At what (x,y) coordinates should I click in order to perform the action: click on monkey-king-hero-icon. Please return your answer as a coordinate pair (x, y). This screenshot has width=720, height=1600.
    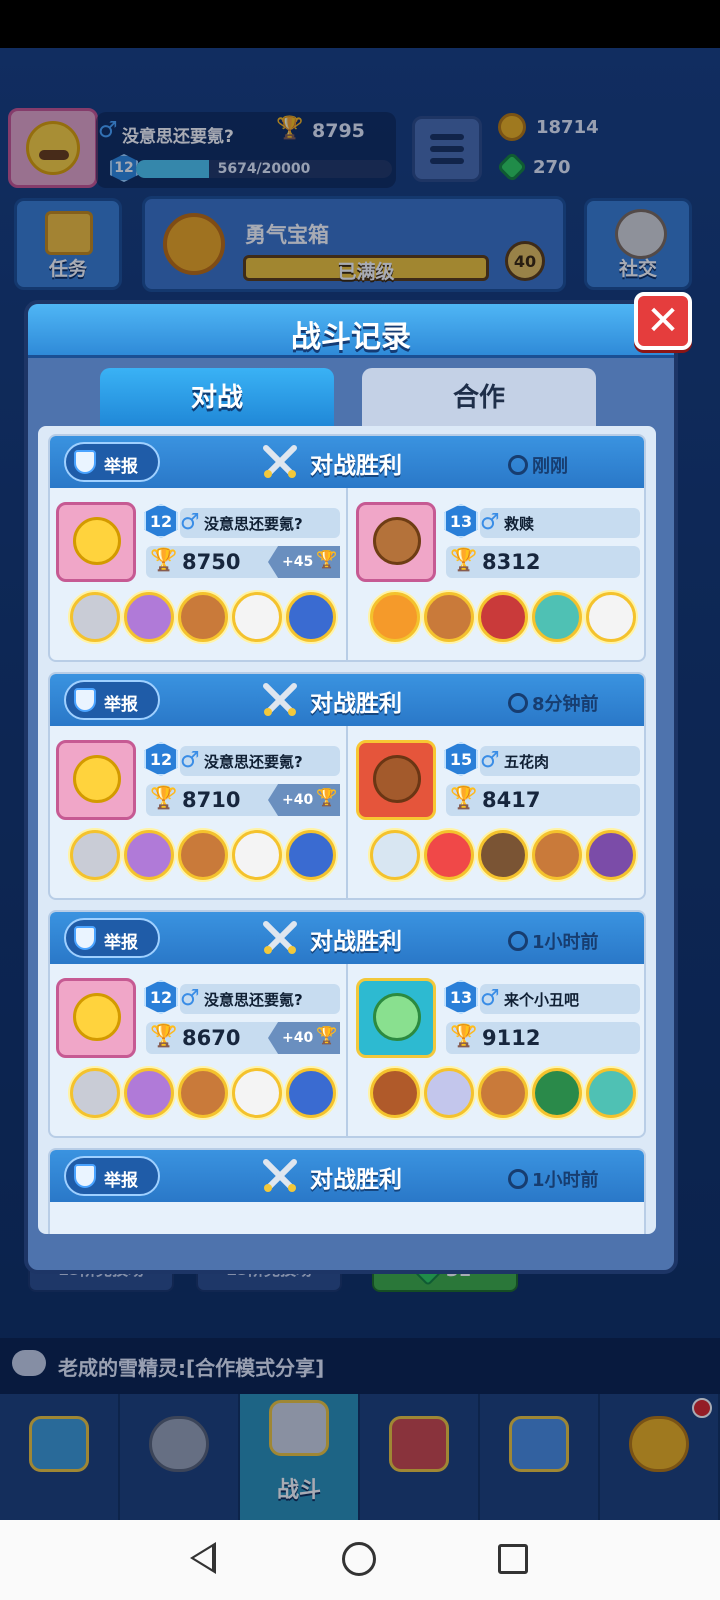
    Looking at the image, I should click on (395, 1093).